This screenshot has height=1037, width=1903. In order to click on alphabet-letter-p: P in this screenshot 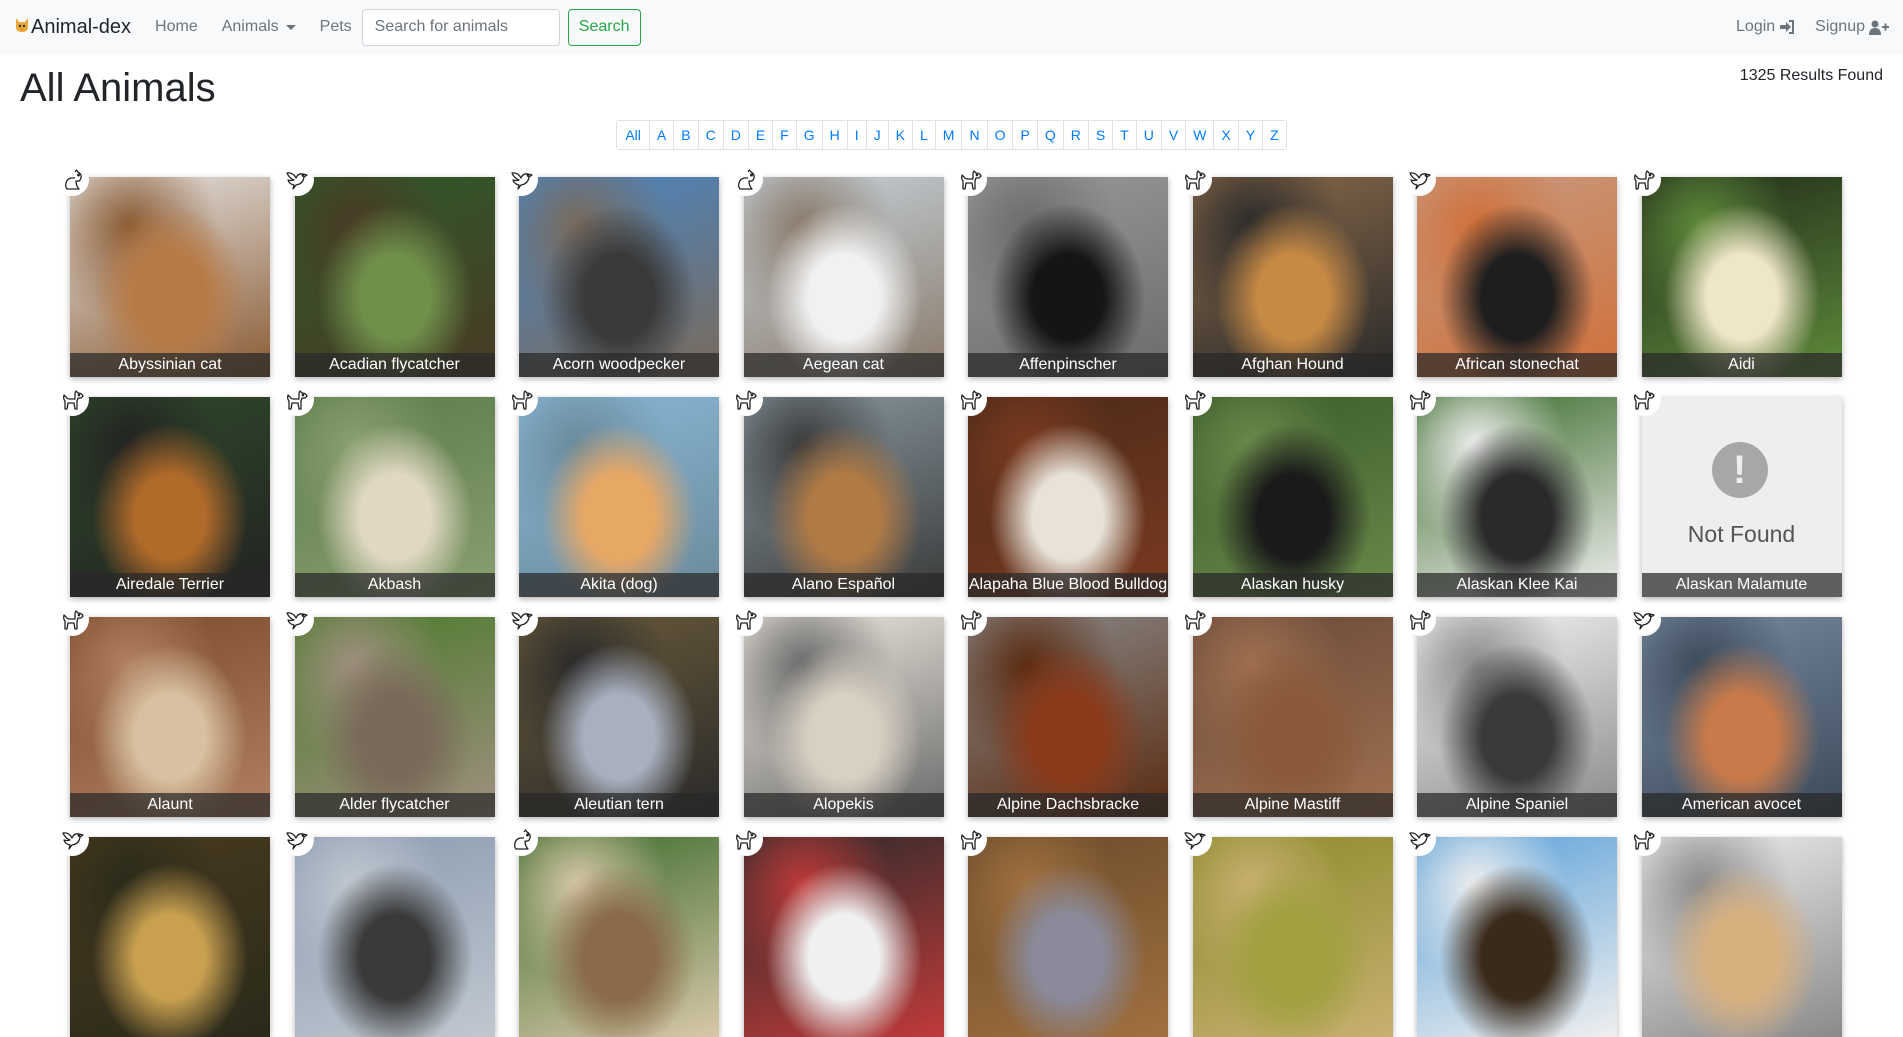, I will do `click(1024, 135)`.